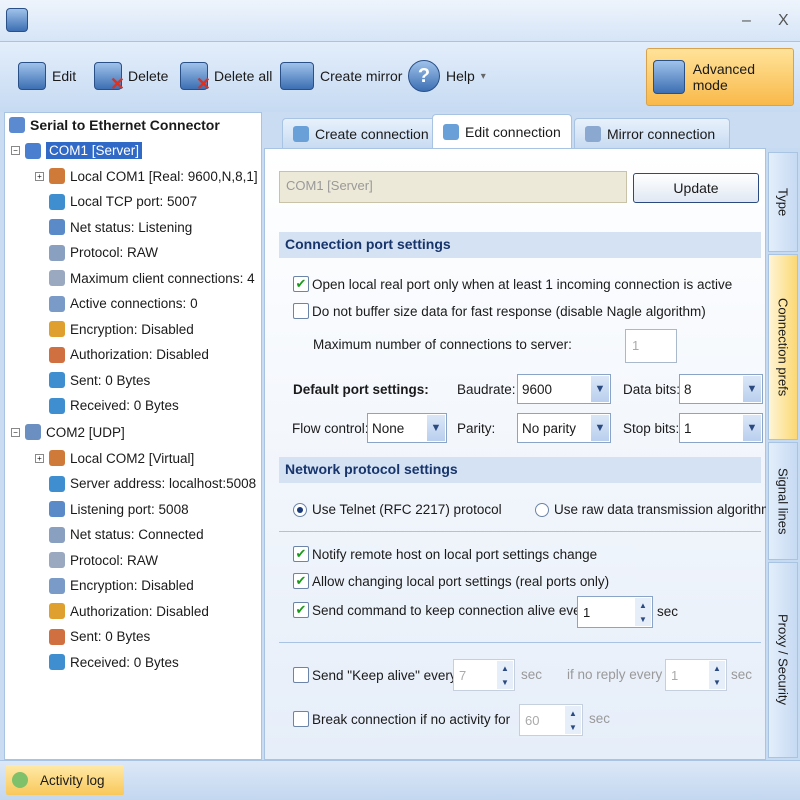 This screenshot has width=800, height=800. Describe the element at coordinates (120, 227) in the screenshot. I see `tree-item: Net status: Listening` at that location.